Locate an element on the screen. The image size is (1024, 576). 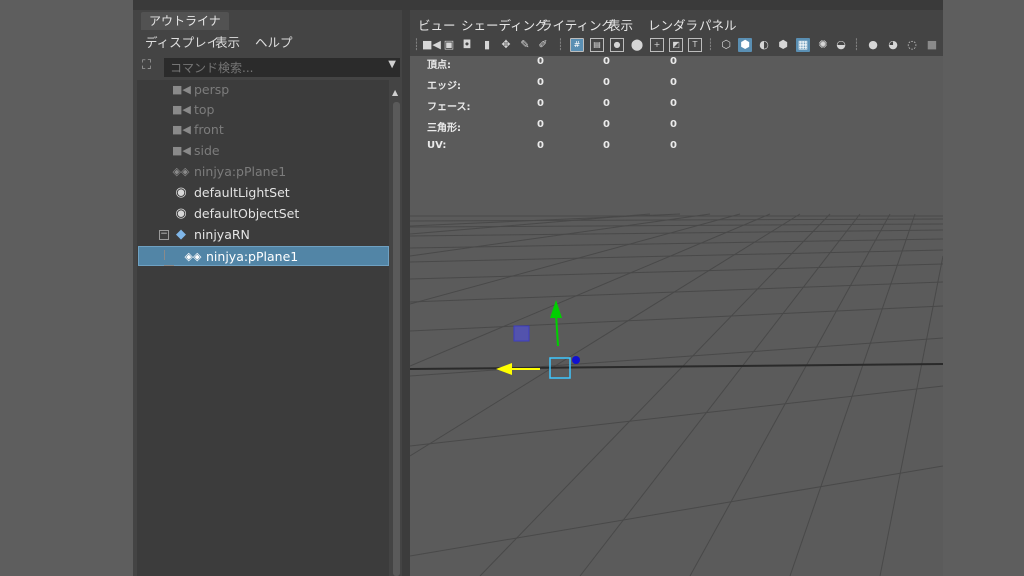
menu-renderer: レンダラ is located at coordinates (673, 24).